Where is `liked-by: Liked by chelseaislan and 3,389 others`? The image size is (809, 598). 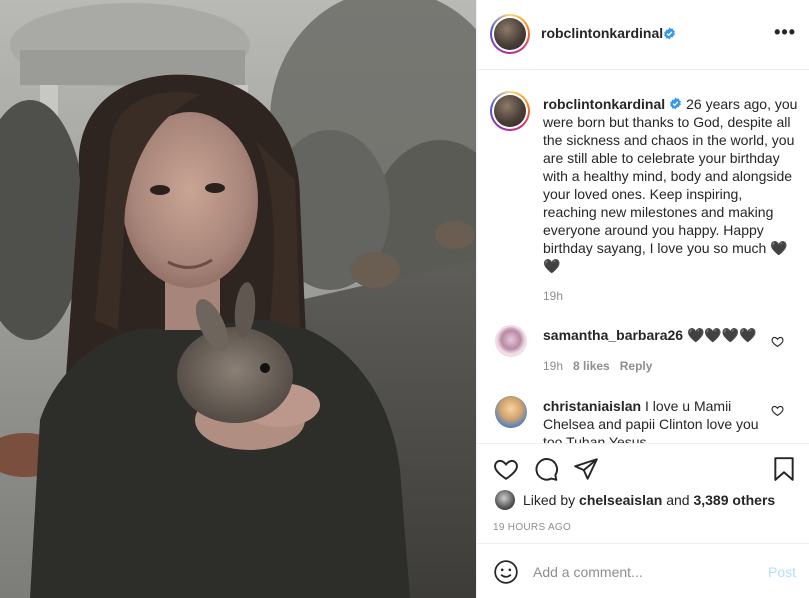 liked-by: Liked by chelseaislan and 3,389 others is located at coordinates (635, 500).